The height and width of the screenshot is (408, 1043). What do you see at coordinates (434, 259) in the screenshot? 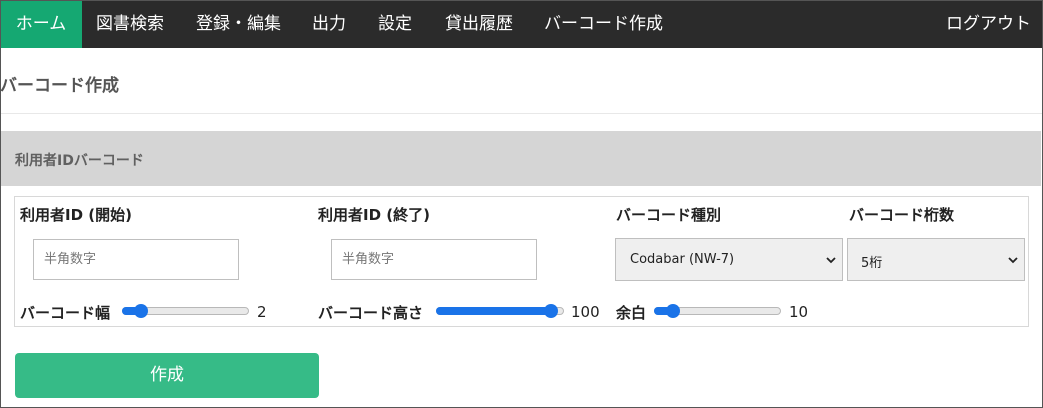
I see `end-id-input` at bounding box center [434, 259].